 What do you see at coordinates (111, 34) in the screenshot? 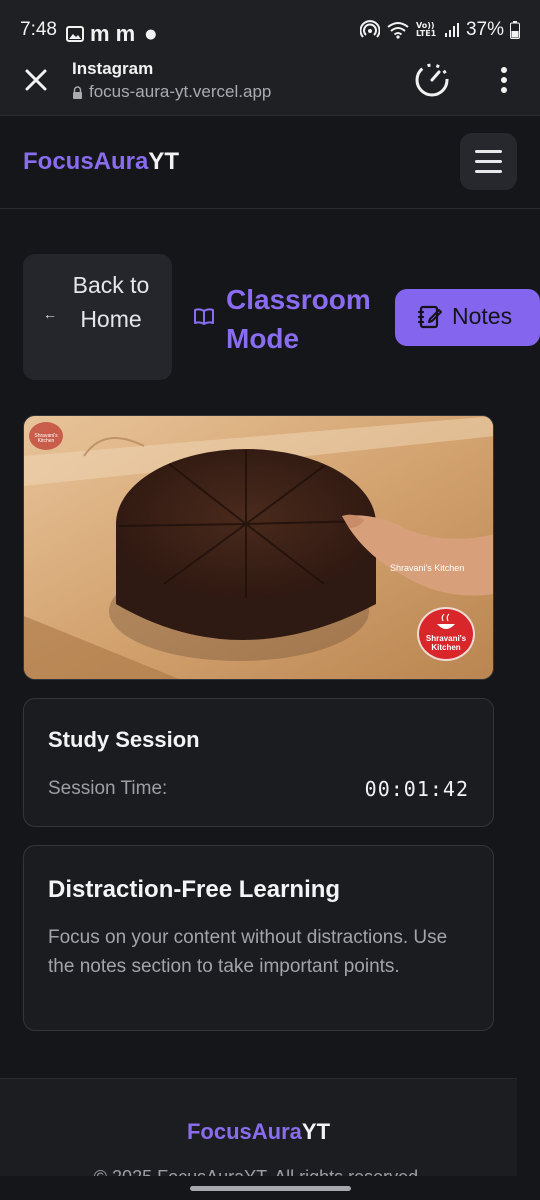
I see `status-left-icons: m m ●` at bounding box center [111, 34].